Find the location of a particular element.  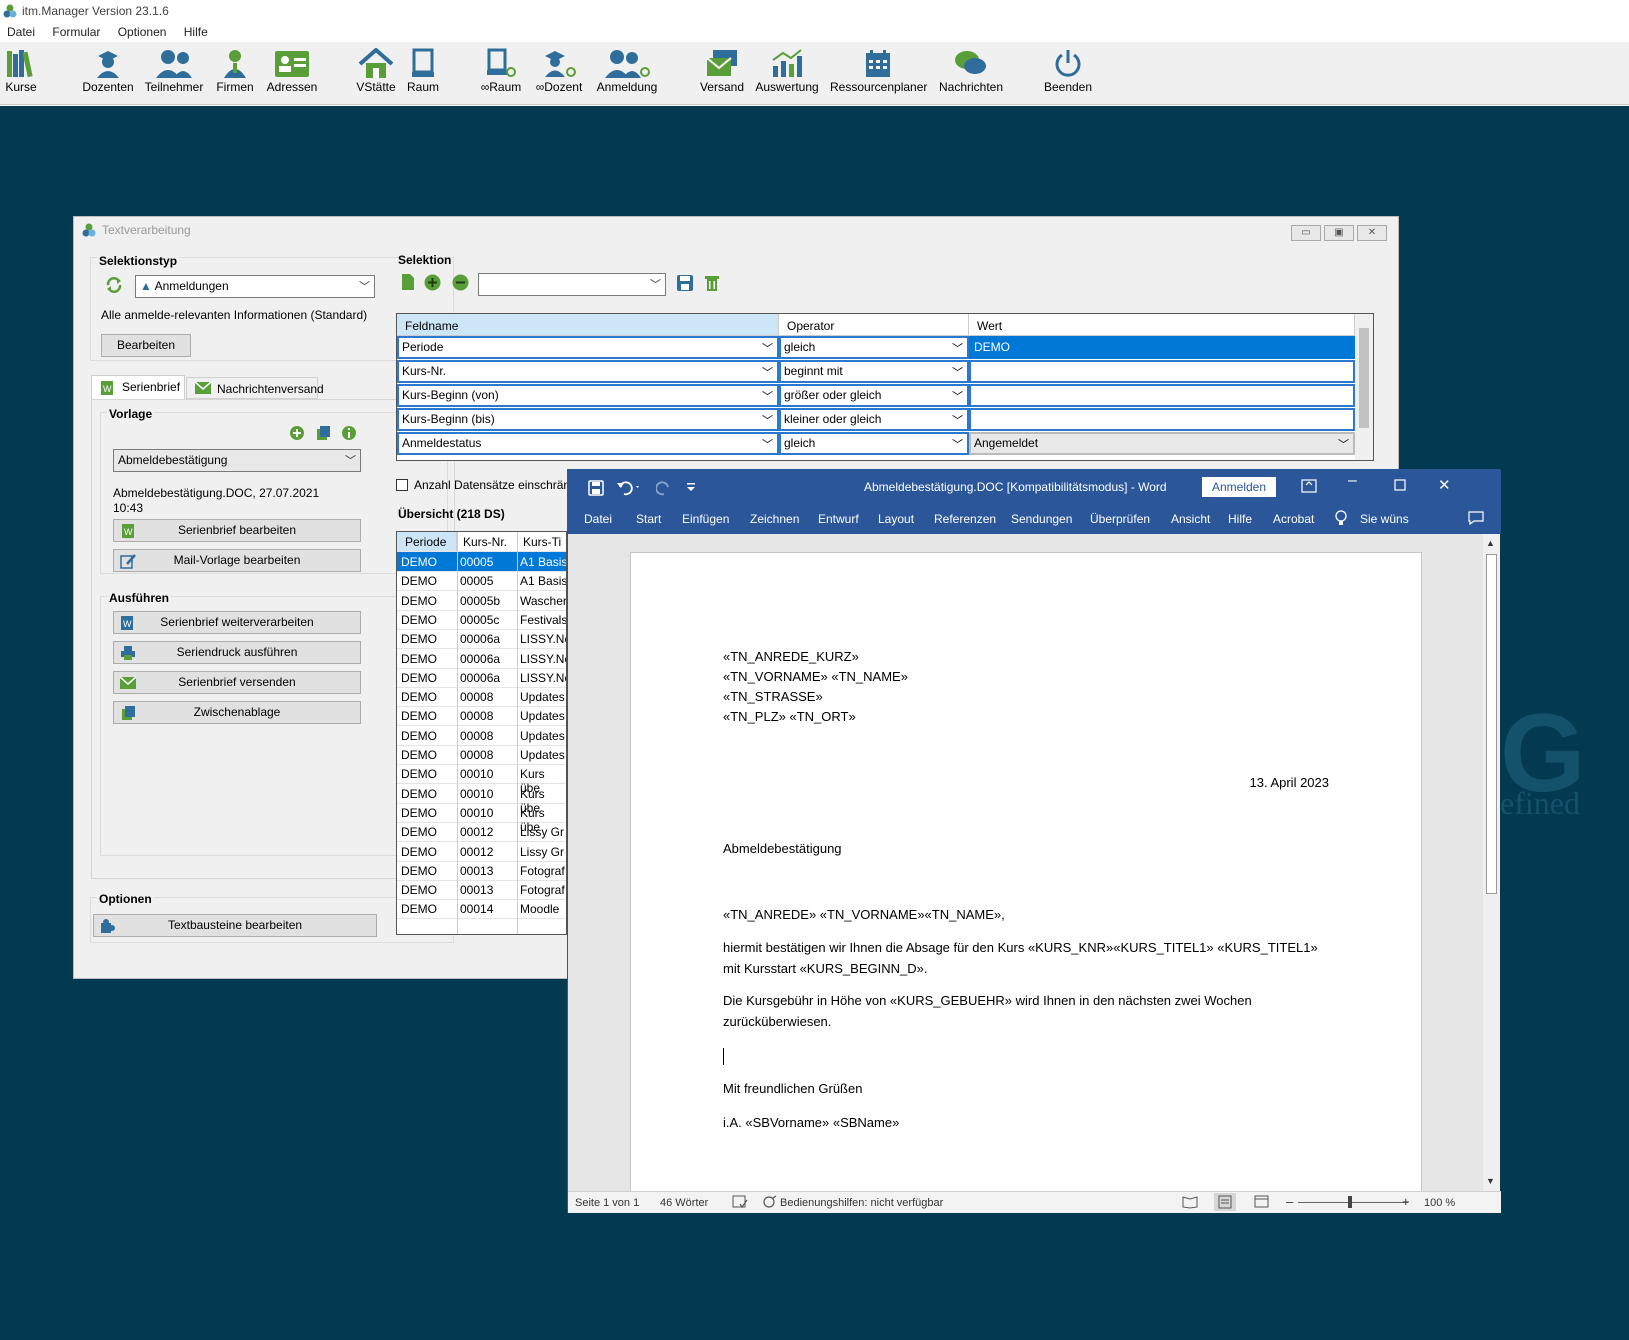

condition-operator-select: größer oder gleich ﹀ is located at coordinates (874, 395).